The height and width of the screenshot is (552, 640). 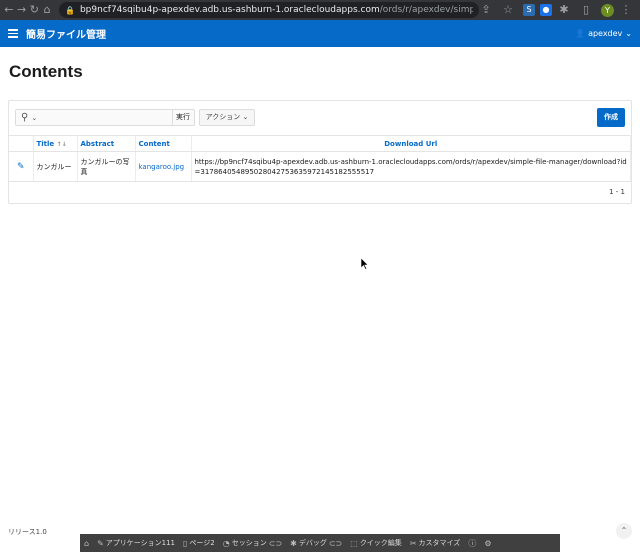 What do you see at coordinates (226, 543) in the screenshot?
I see `session-icon: ◔` at bounding box center [226, 543].